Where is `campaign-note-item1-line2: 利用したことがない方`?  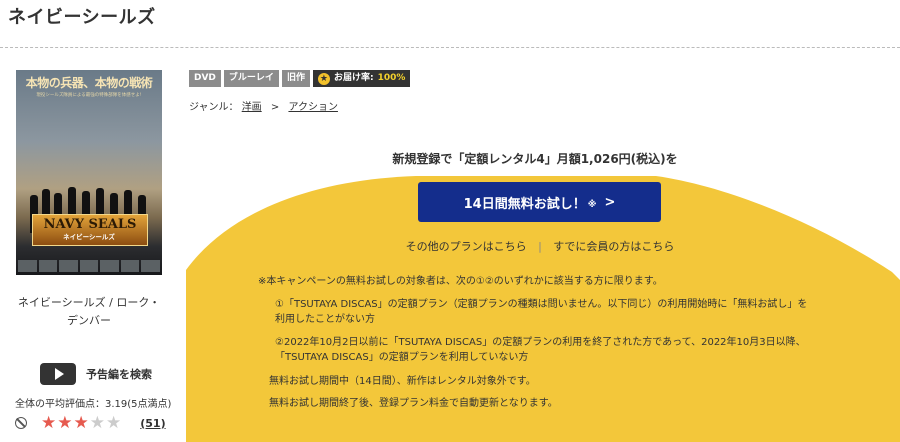
campaign-note-item1-line2: 利用したことがない方 is located at coordinates (325, 319).